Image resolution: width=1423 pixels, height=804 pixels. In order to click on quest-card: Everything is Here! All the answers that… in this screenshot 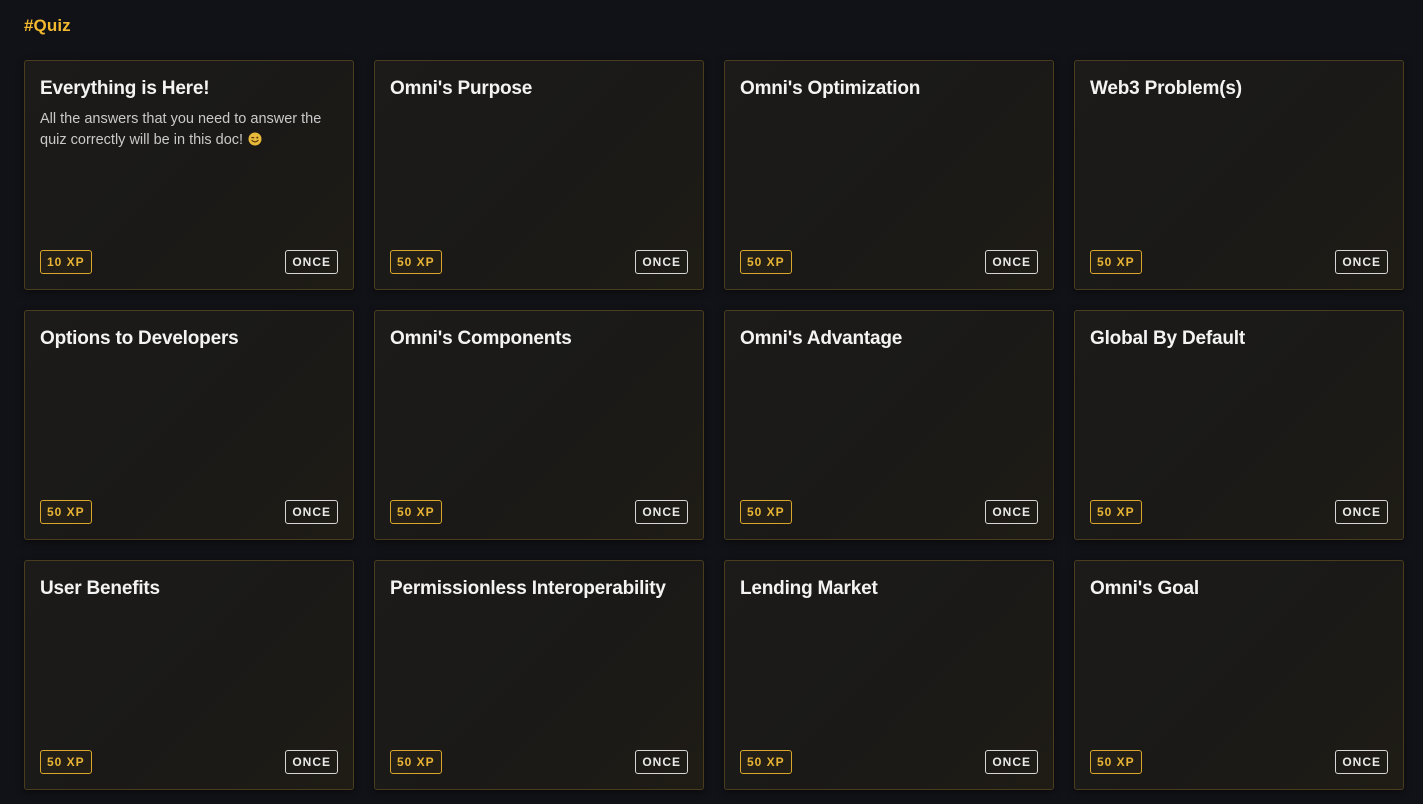, I will do `click(189, 175)`.